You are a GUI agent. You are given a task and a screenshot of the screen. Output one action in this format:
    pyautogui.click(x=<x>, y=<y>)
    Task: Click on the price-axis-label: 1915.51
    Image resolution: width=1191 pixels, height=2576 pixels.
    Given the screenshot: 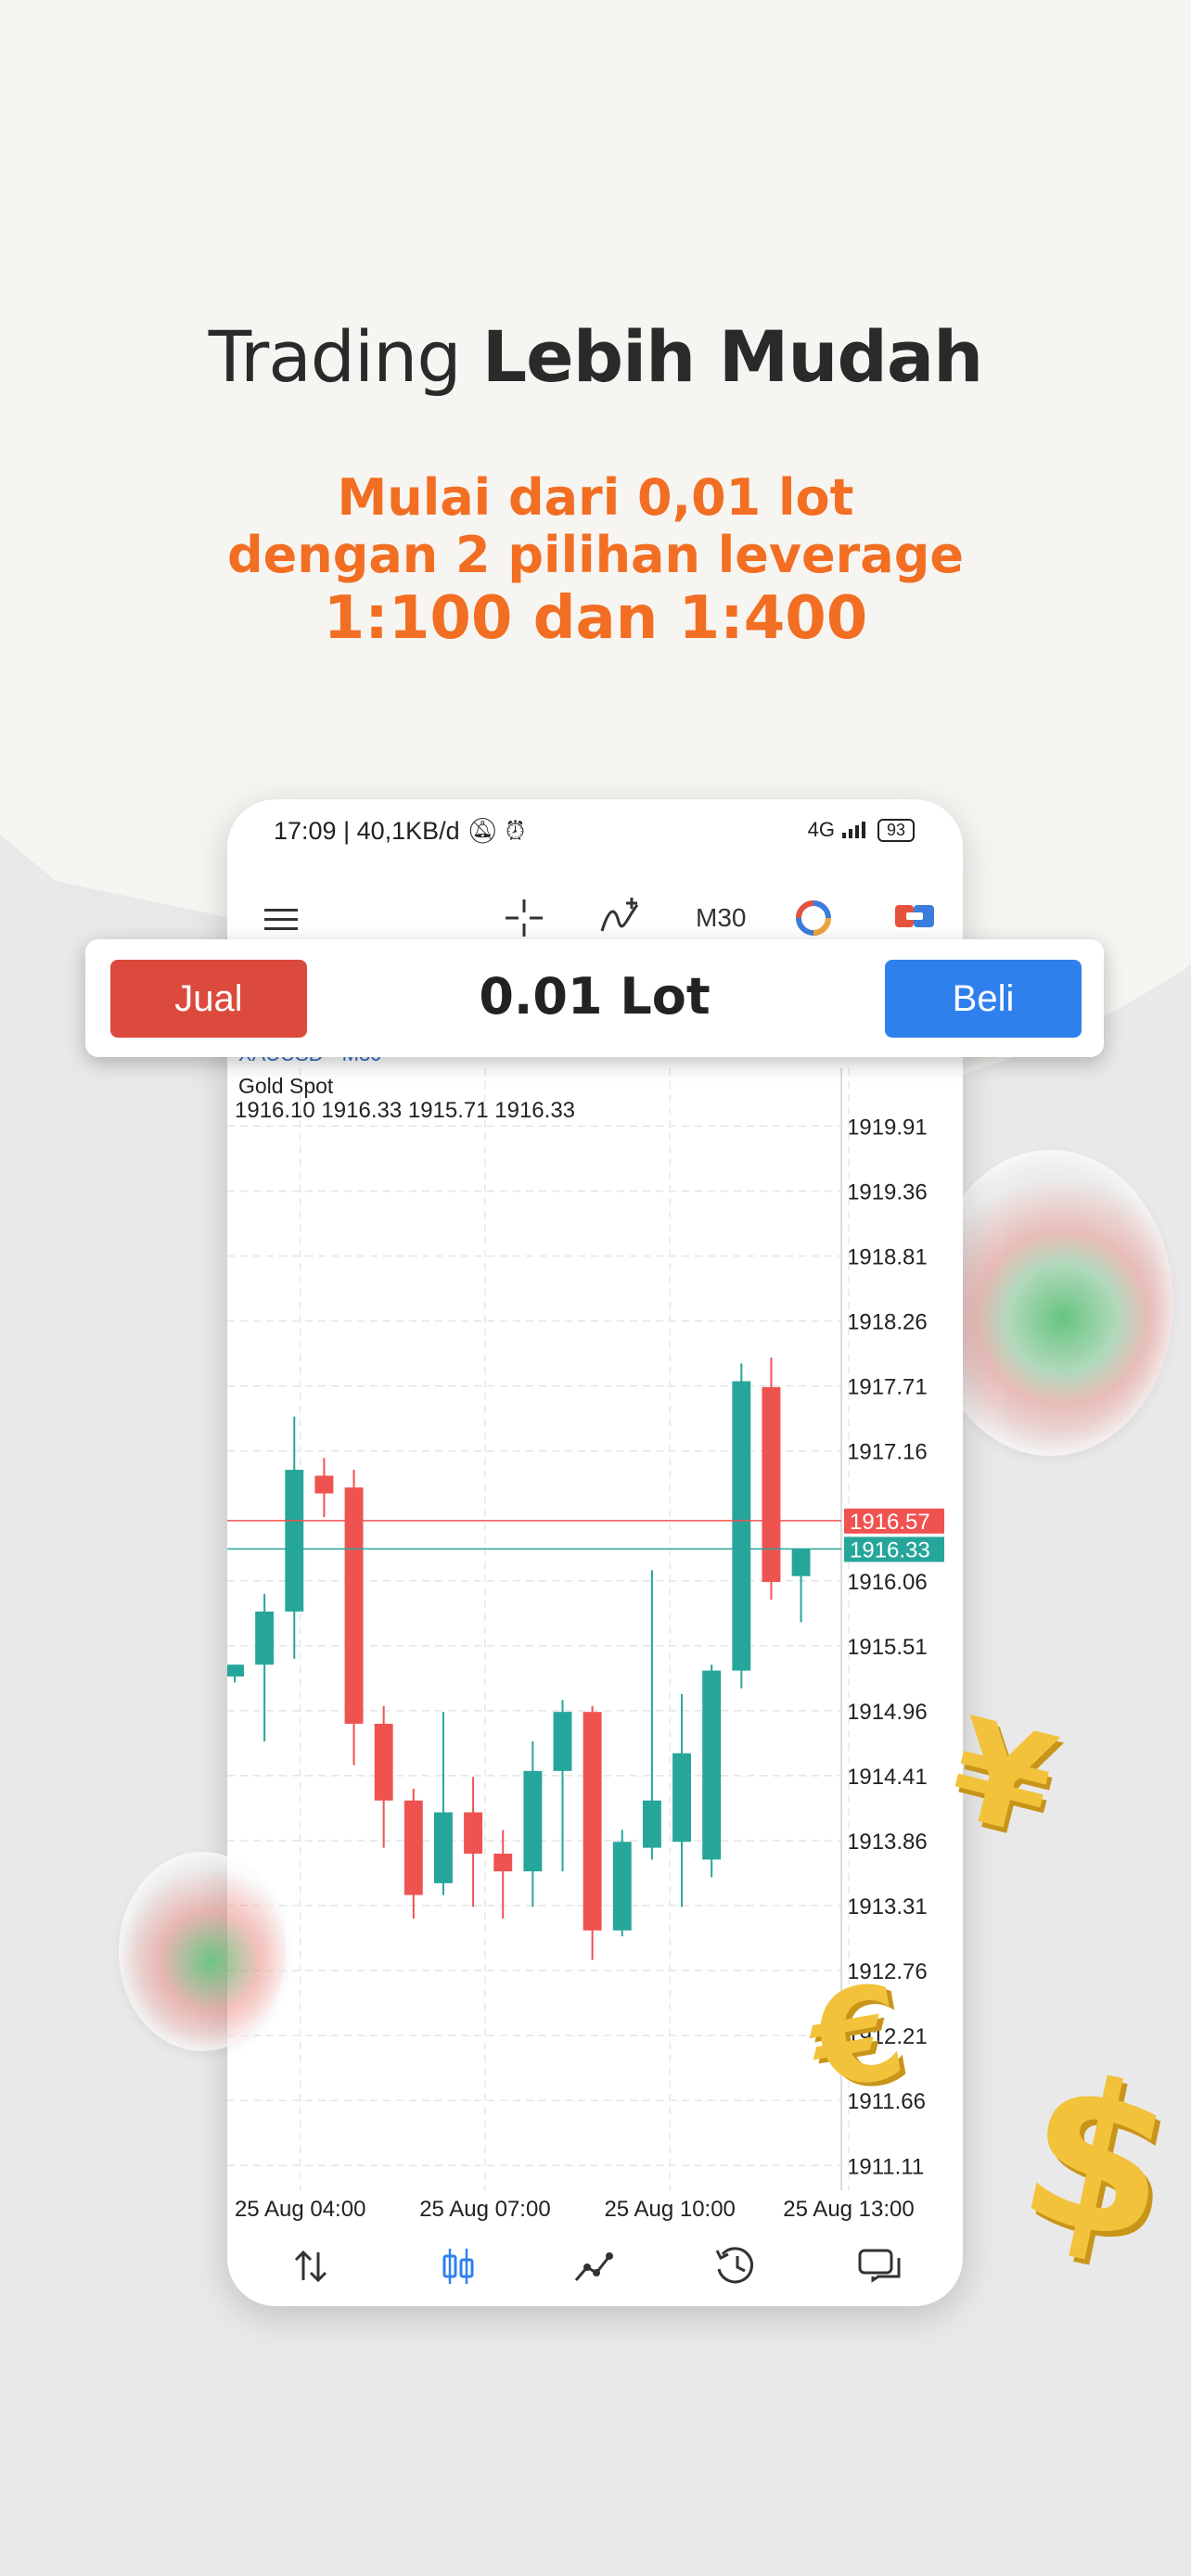 What is the action you would take?
    pyautogui.click(x=887, y=1647)
    